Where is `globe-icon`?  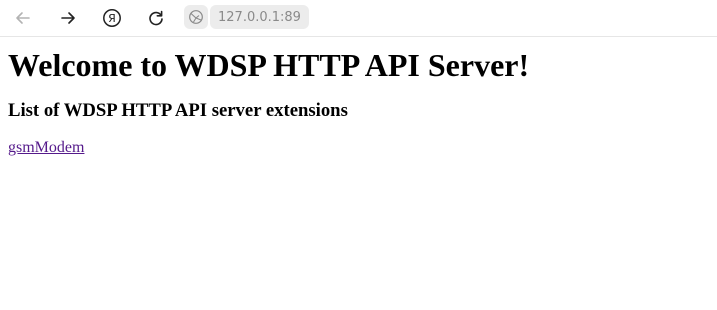 globe-icon is located at coordinates (196, 17).